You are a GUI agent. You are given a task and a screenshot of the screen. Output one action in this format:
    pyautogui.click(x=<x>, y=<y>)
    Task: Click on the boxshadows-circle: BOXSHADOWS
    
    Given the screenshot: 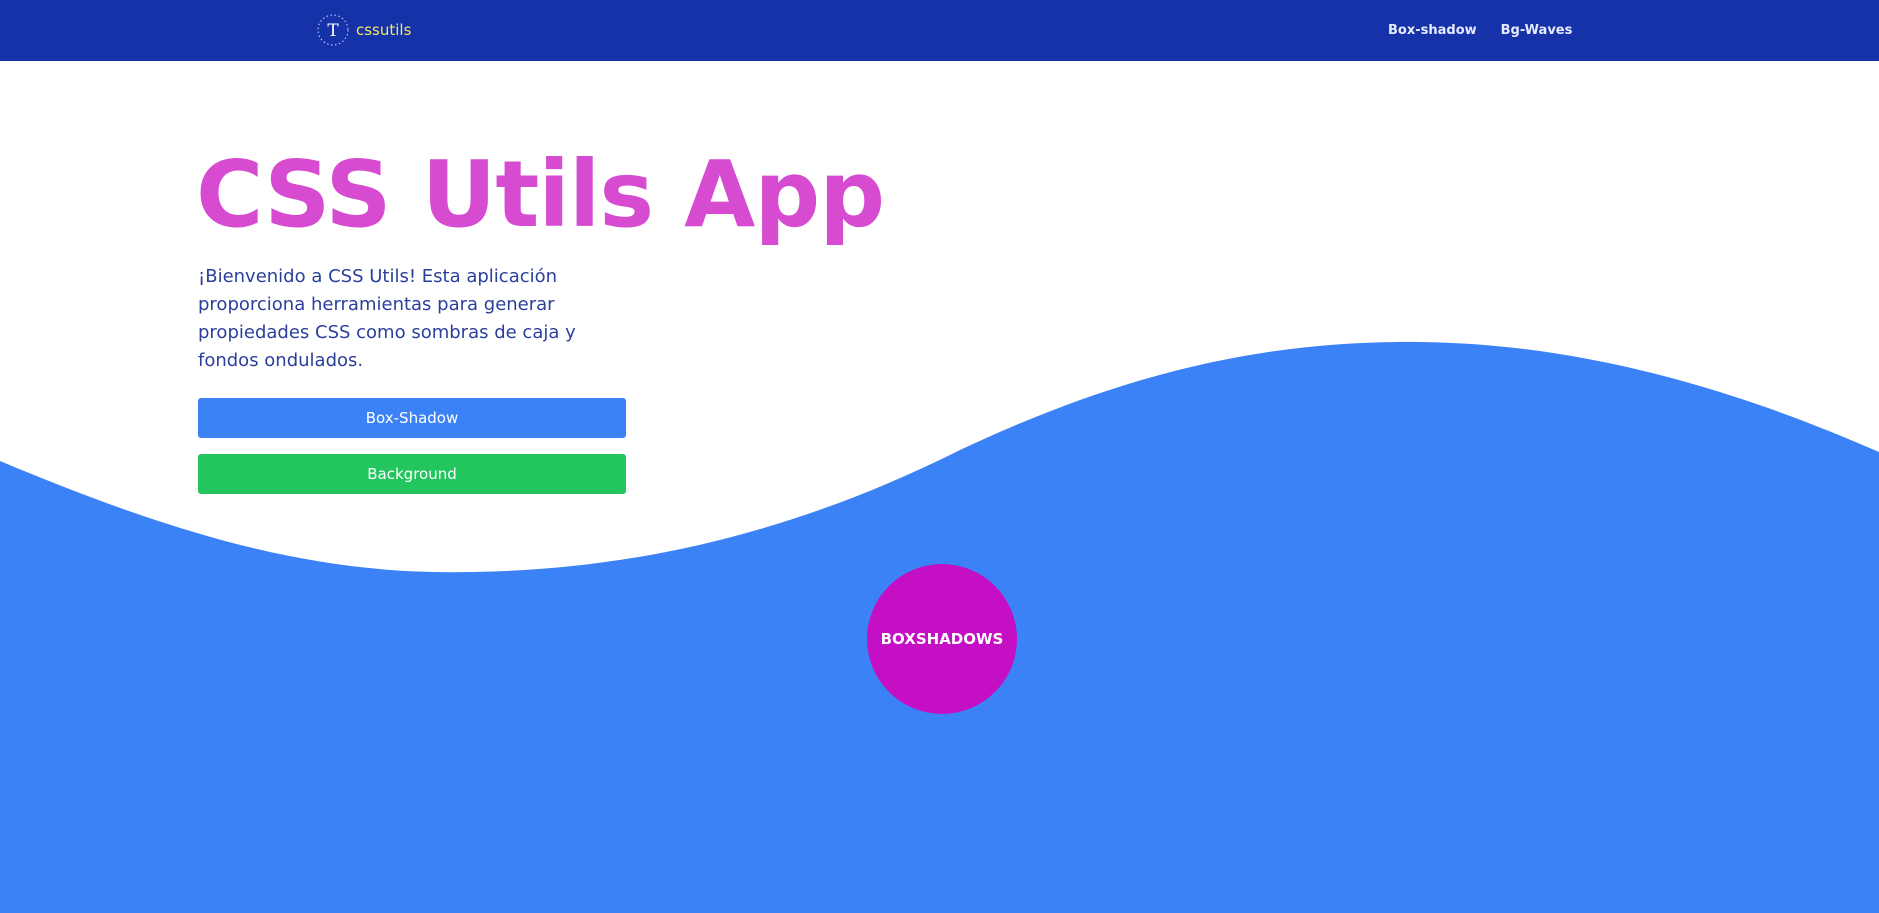 What is the action you would take?
    pyautogui.click(x=942, y=639)
    